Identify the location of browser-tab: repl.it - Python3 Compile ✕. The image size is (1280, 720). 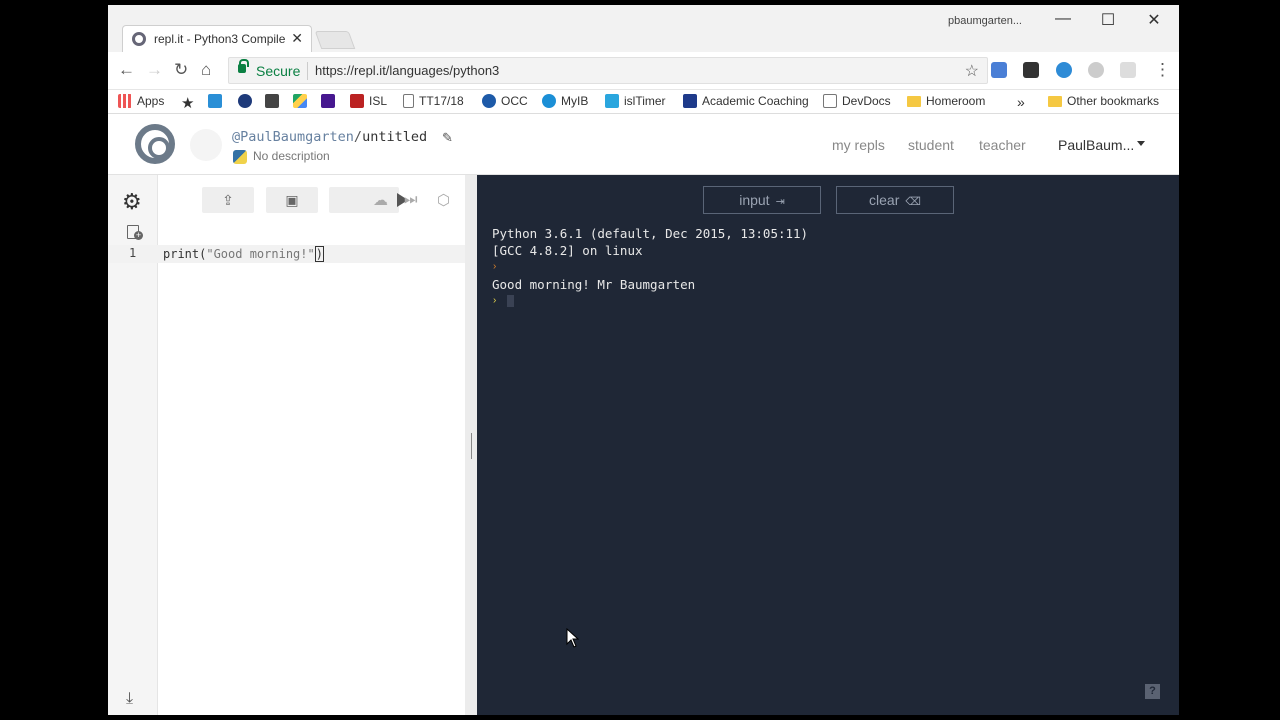
(217, 38).